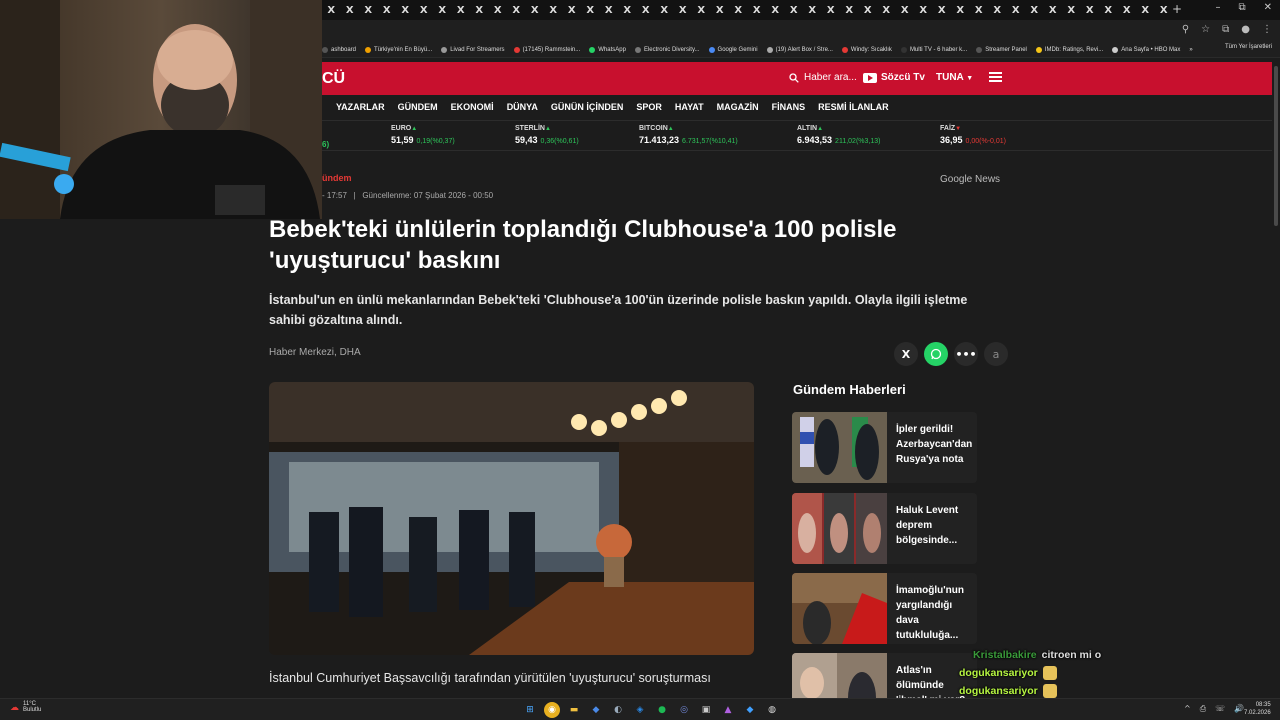 The height and width of the screenshot is (720, 1280). What do you see at coordinates (1185, 29) in the screenshot?
I see `zoom-icon: ⚲` at bounding box center [1185, 29].